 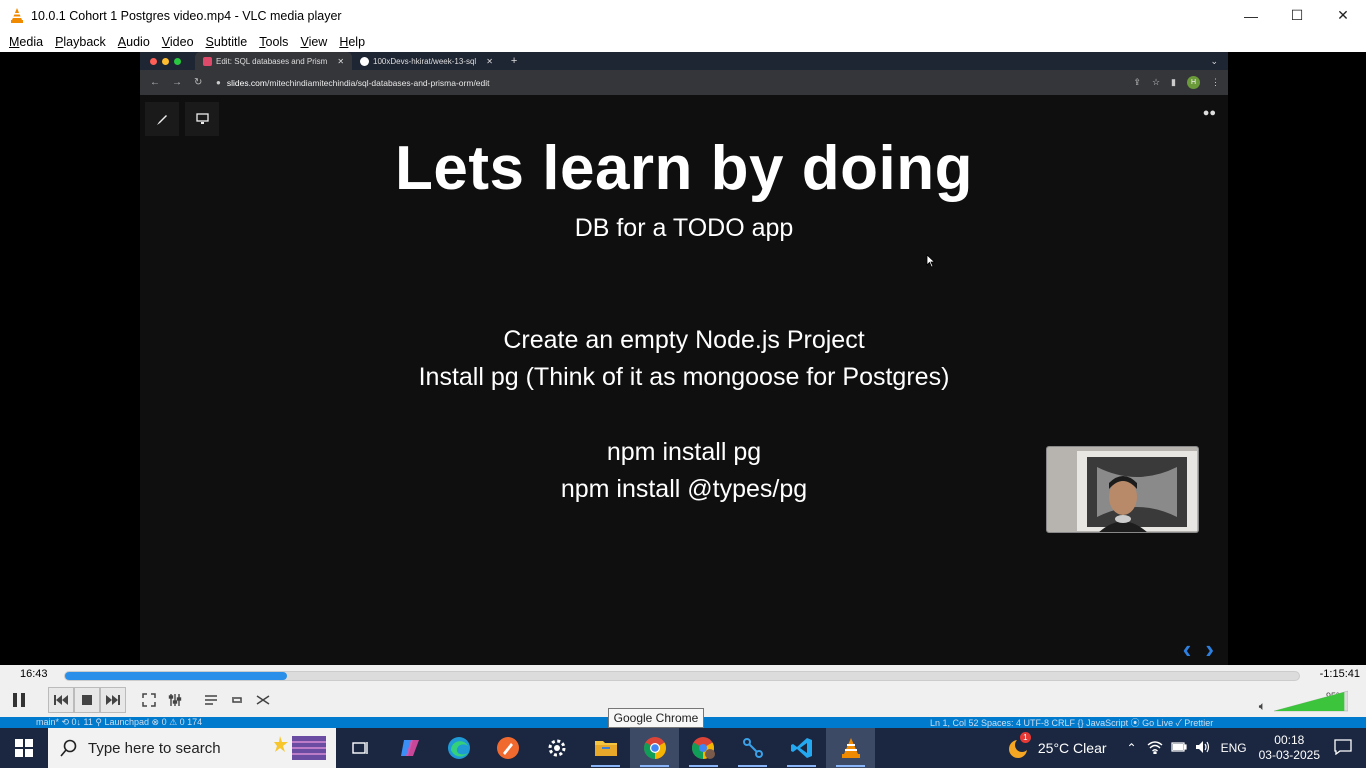 I want to click on file-explorer-icon, so click(x=605, y=748).